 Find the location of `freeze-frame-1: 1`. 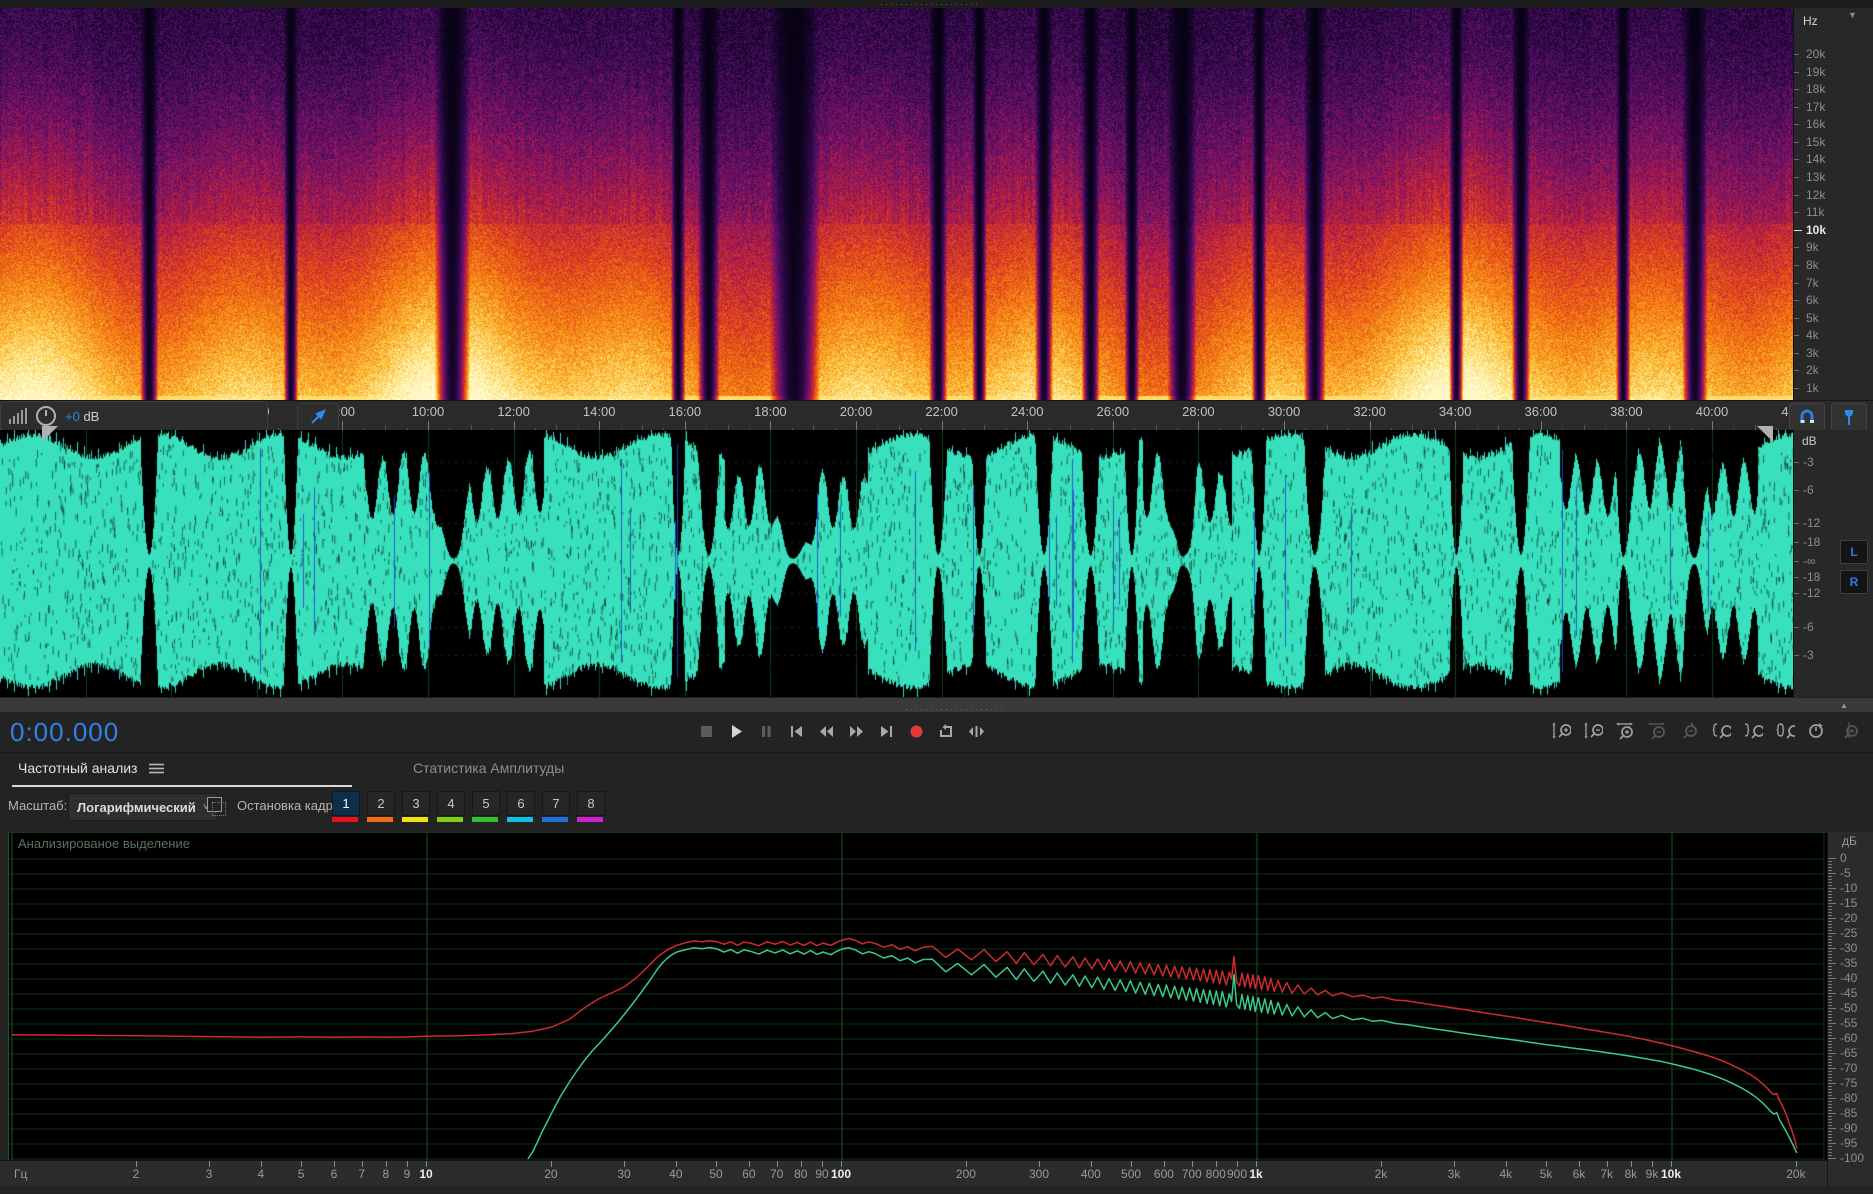

freeze-frame-1: 1 is located at coordinates (346, 806).